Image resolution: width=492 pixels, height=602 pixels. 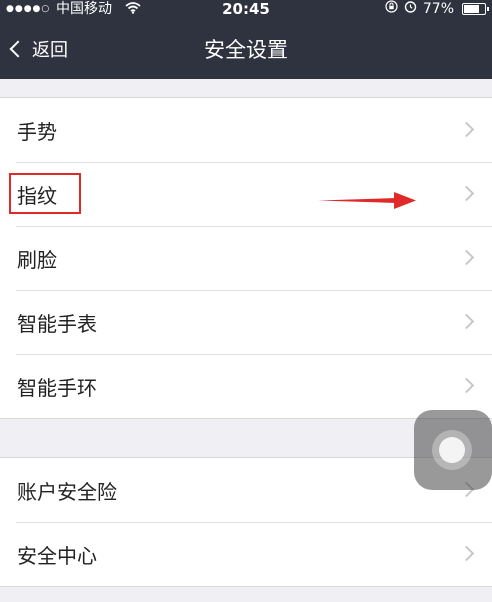 What do you see at coordinates (246, 130) in the screenshot?
I see `list-item-gesture: 手势` at bounding box center [246, 130].